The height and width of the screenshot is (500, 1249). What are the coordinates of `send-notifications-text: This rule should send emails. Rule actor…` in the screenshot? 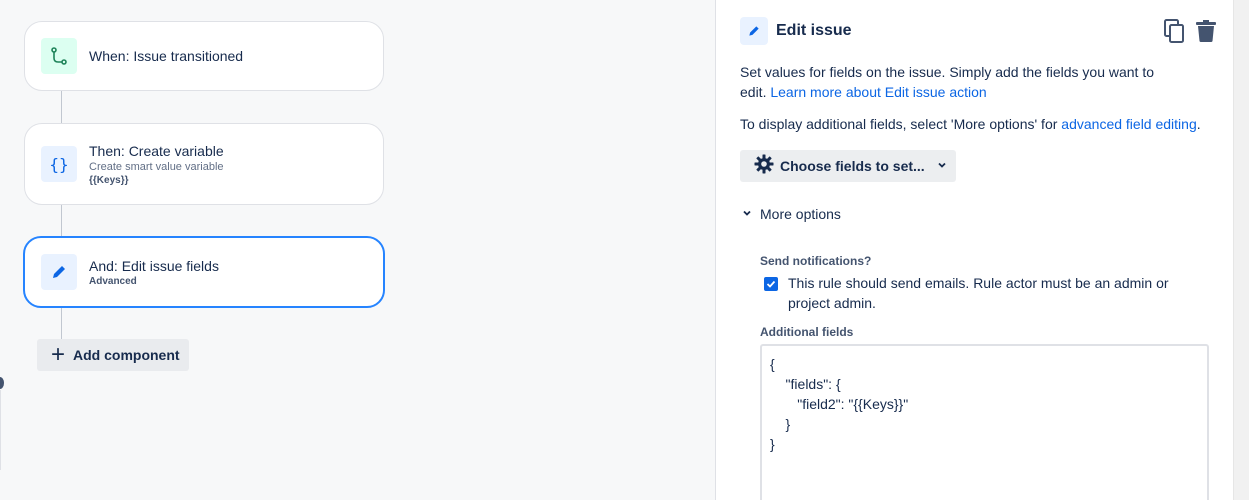 It's located at (978, 293).